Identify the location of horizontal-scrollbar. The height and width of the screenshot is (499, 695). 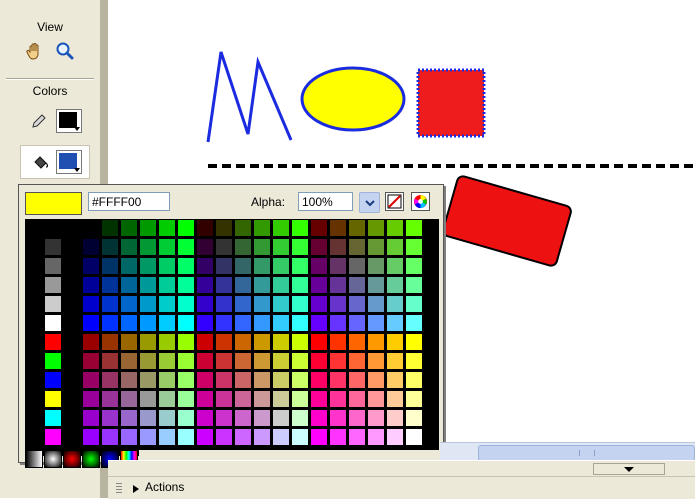
(567, 451).